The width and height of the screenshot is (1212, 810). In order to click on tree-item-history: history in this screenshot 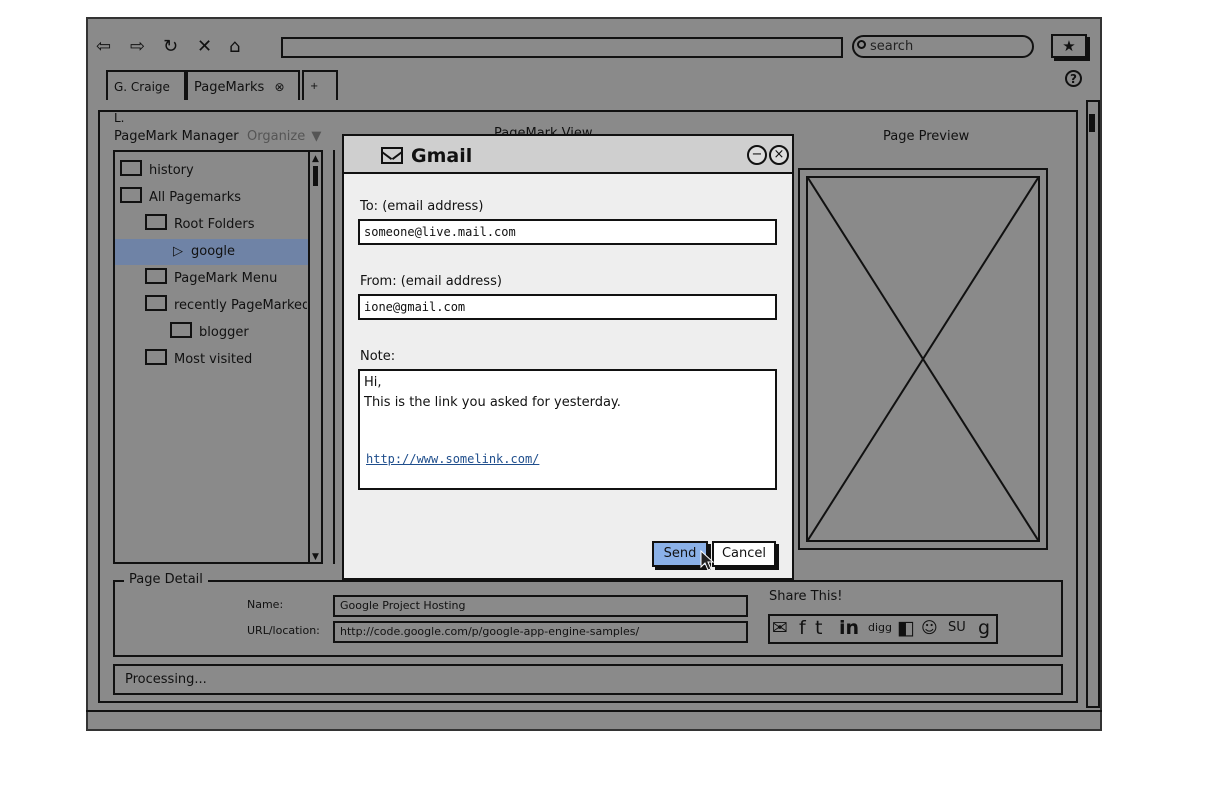, I will do `click(157, 171)`.